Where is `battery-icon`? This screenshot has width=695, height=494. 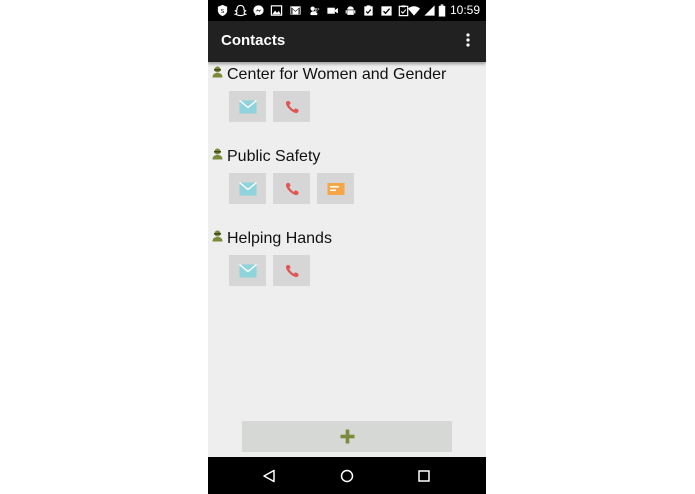
battery-icon is located at coordinates (441, 10).